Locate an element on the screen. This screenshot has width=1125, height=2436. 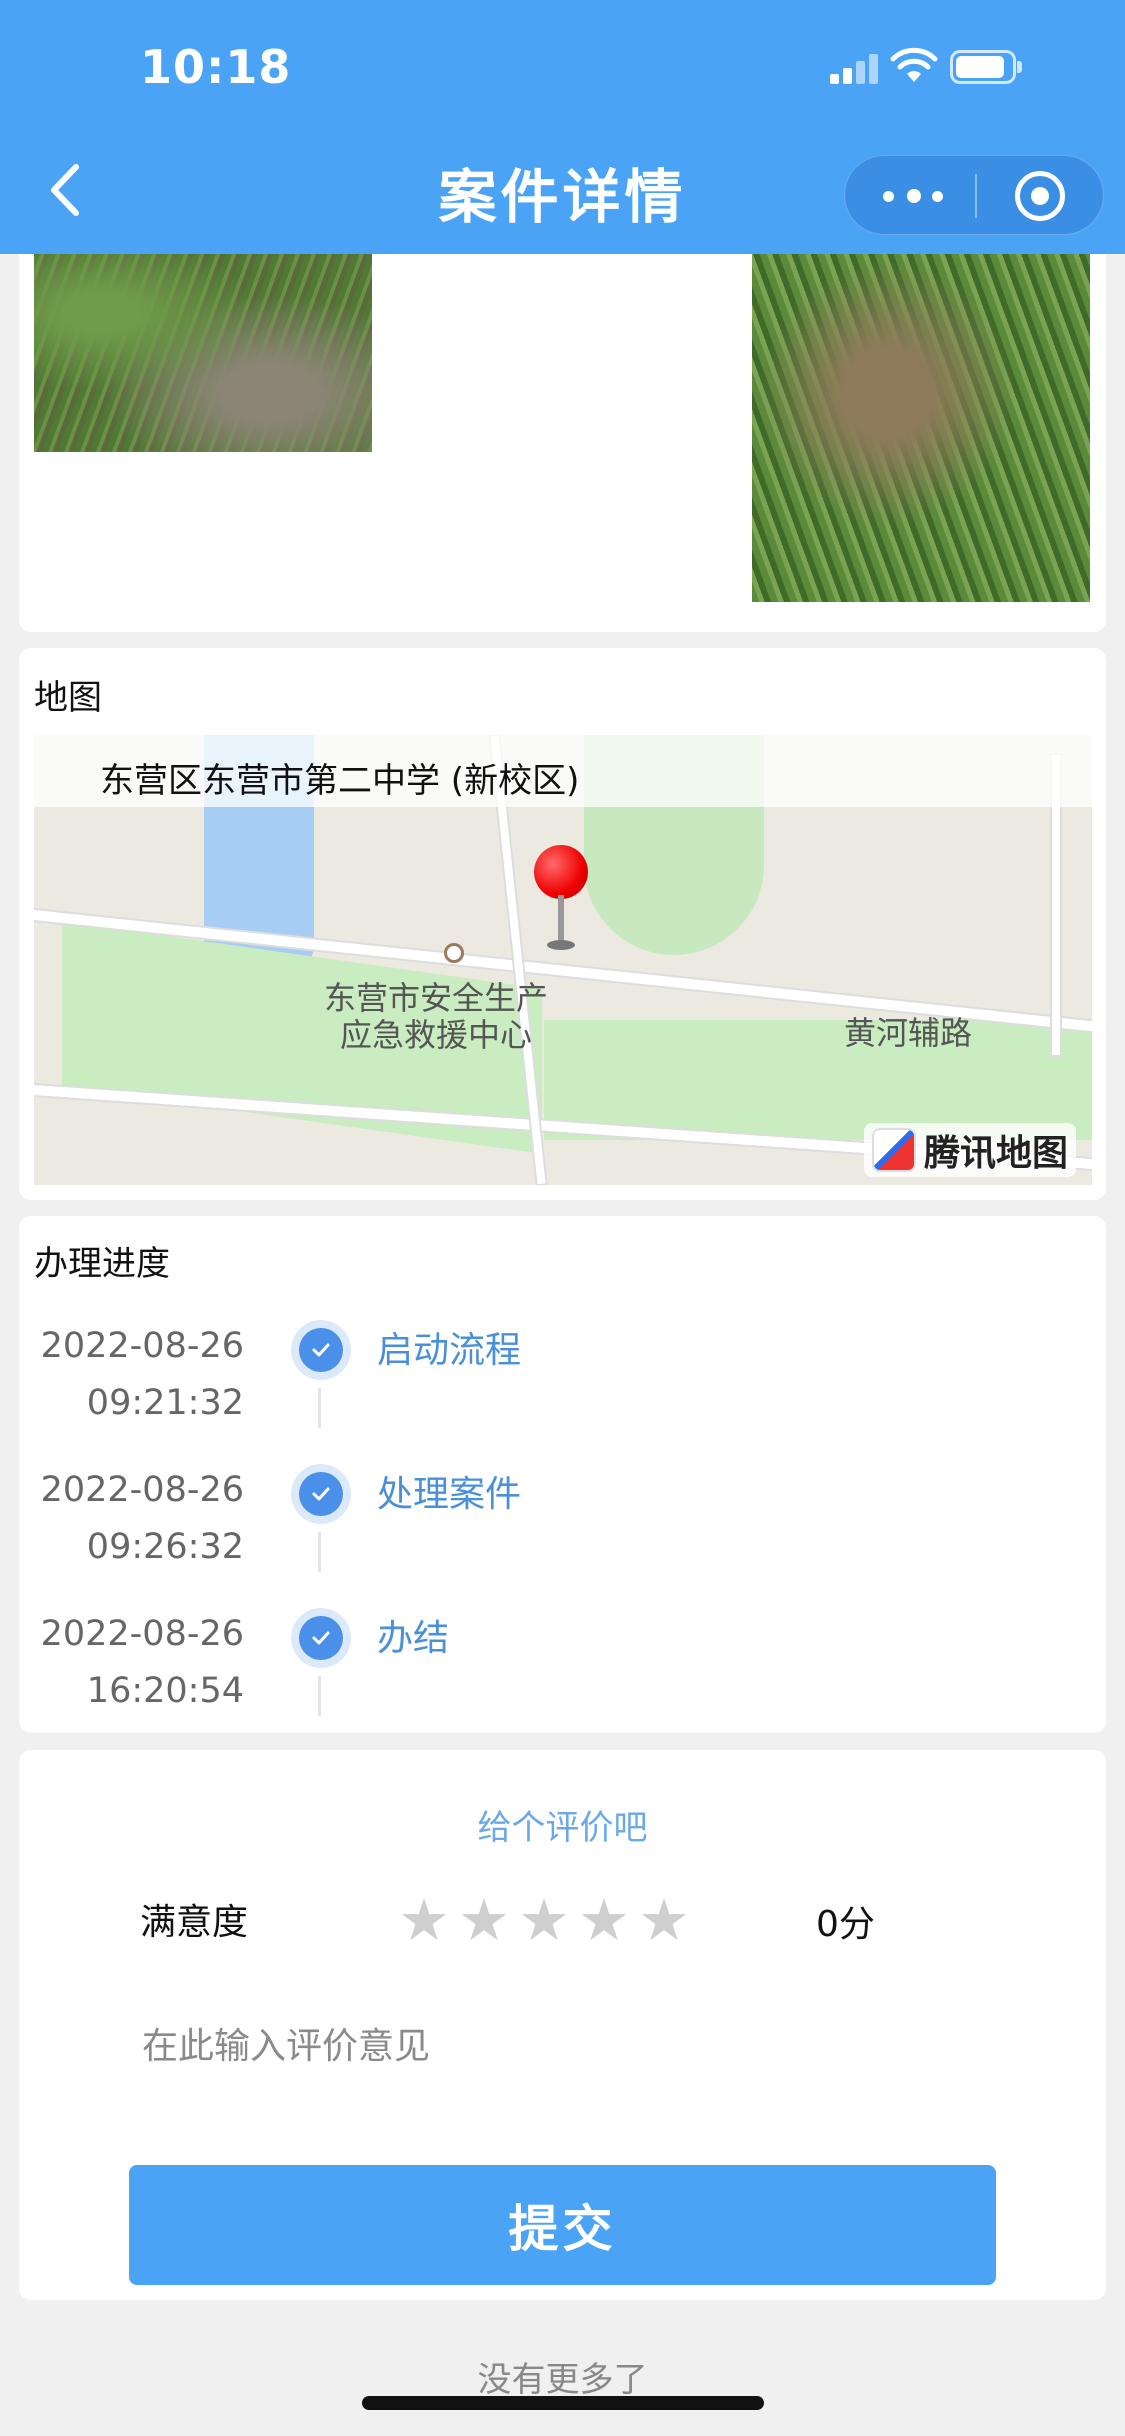
map-road-label: 黄河辅路 is located at coordinates (908, 1033).